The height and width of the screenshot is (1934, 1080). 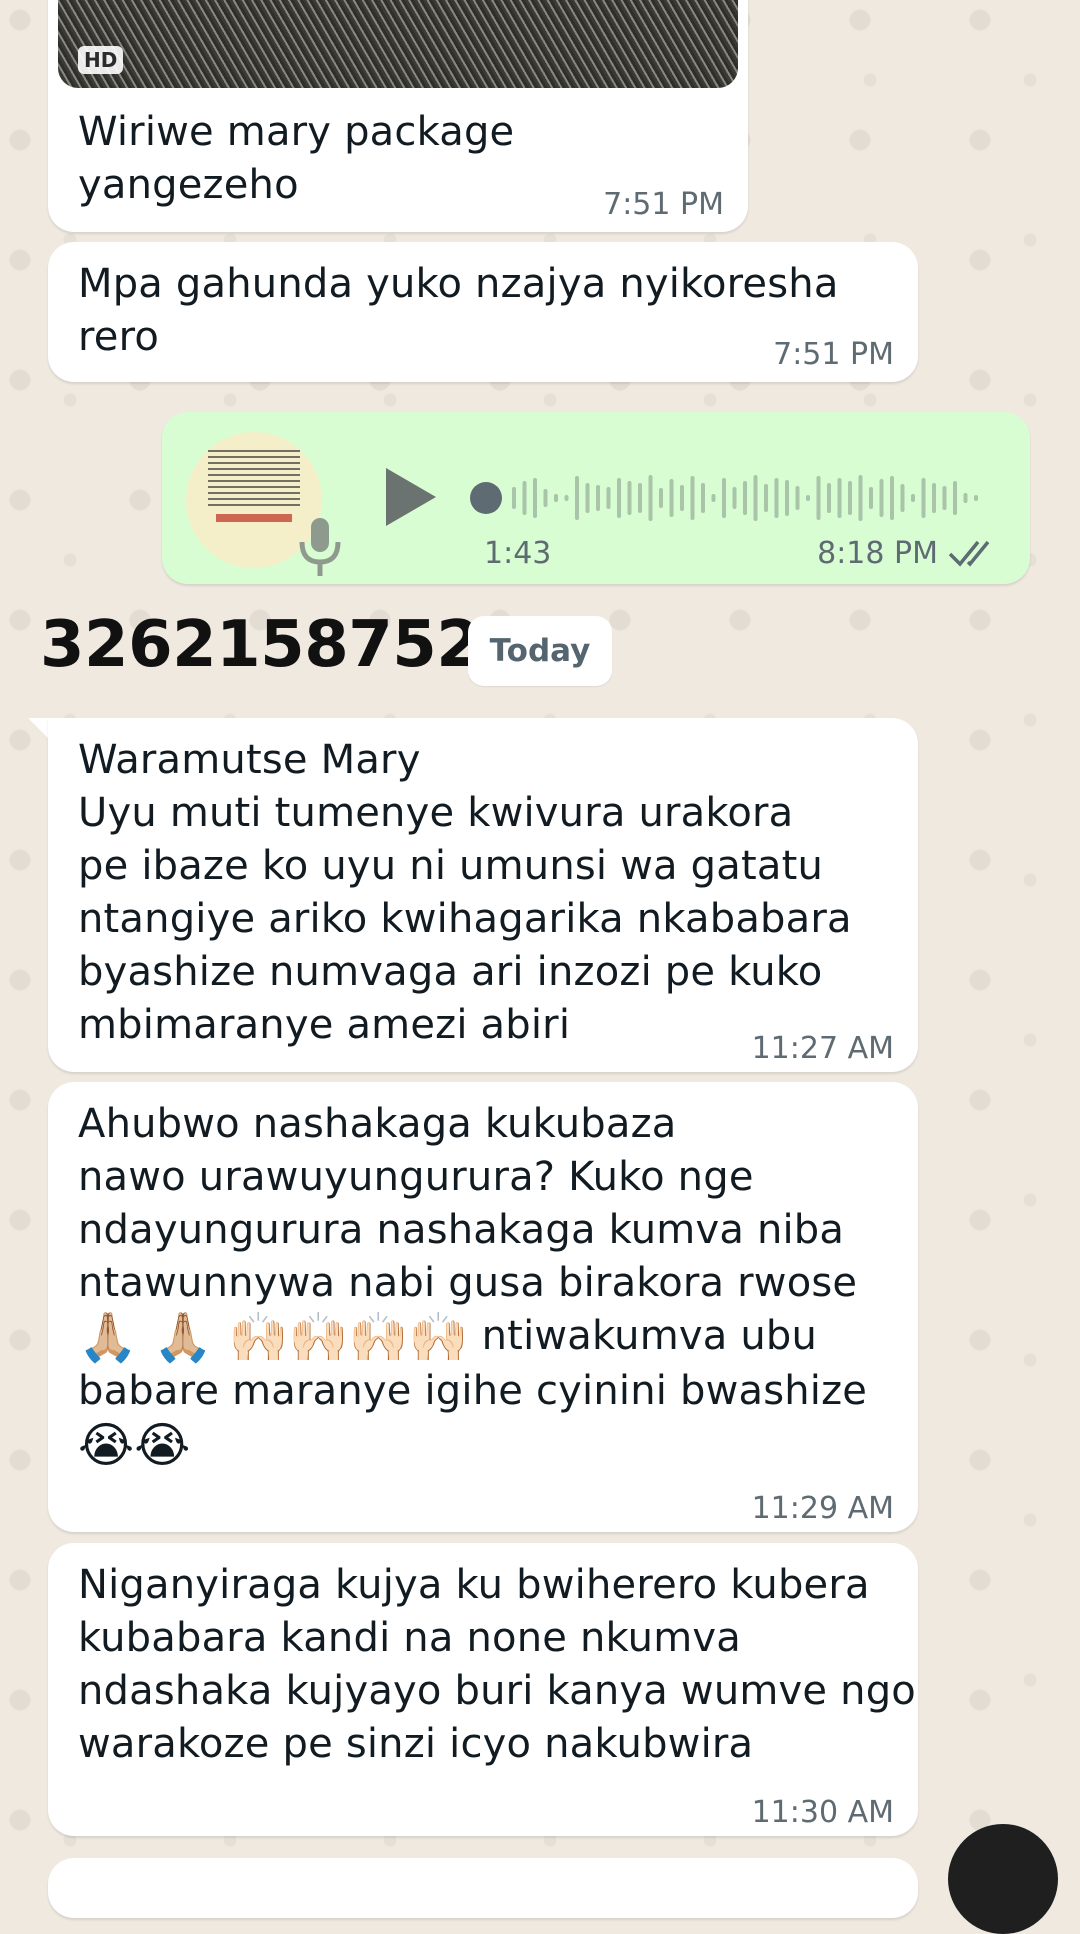 What do you see at coordinates (410, 497) in the screenshot?
I see `play-icon` at bounding box center [410, 497].